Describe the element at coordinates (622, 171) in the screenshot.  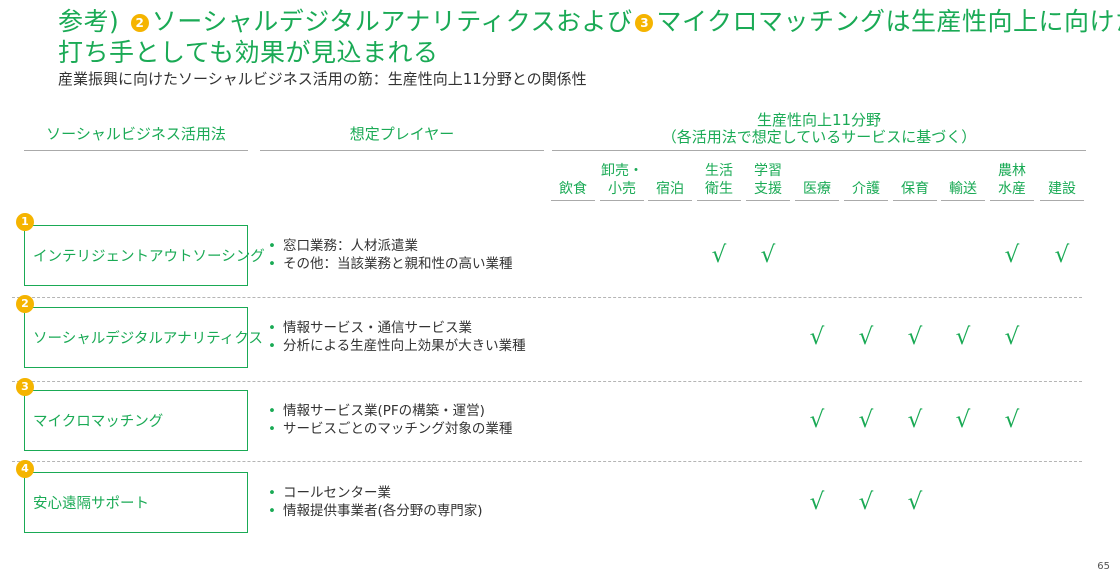
I see `sector-header-line: 卸売・` at that location.